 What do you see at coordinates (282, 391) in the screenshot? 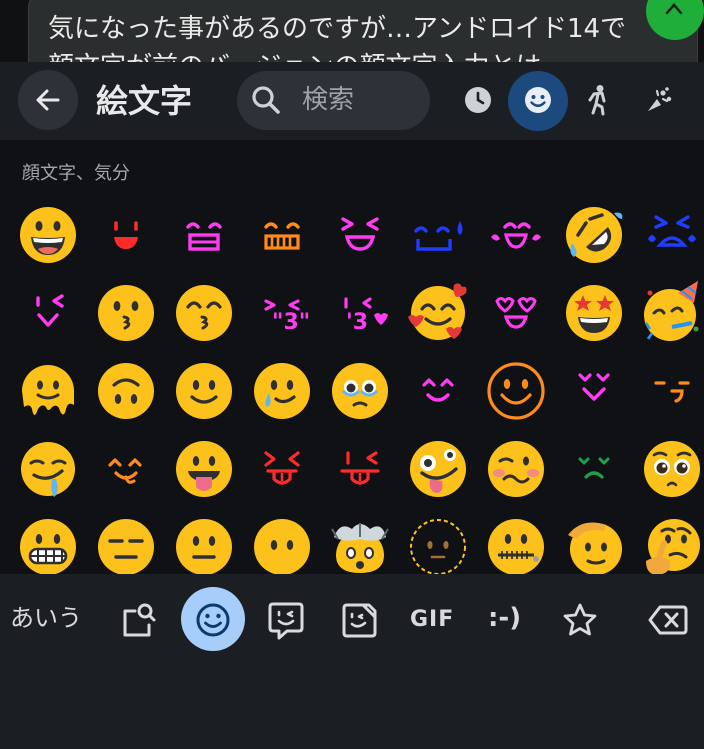
I see `emoji-smiling-face-with-tear` at bounding box center [282, 391].